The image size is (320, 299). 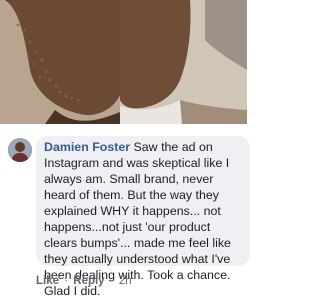 I want to click on avatar-image, so click(x=20, y=150).